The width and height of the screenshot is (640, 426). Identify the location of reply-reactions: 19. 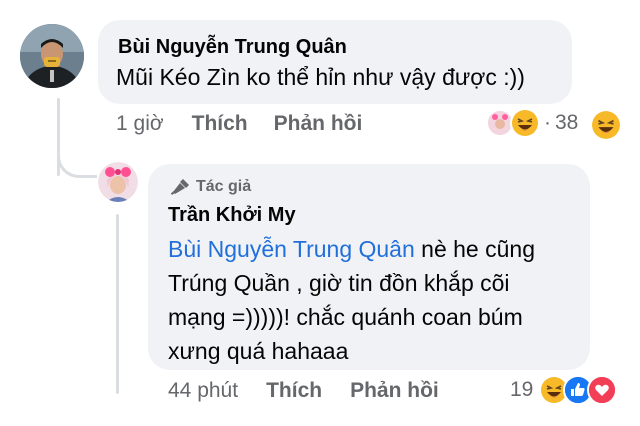
(564, 390).